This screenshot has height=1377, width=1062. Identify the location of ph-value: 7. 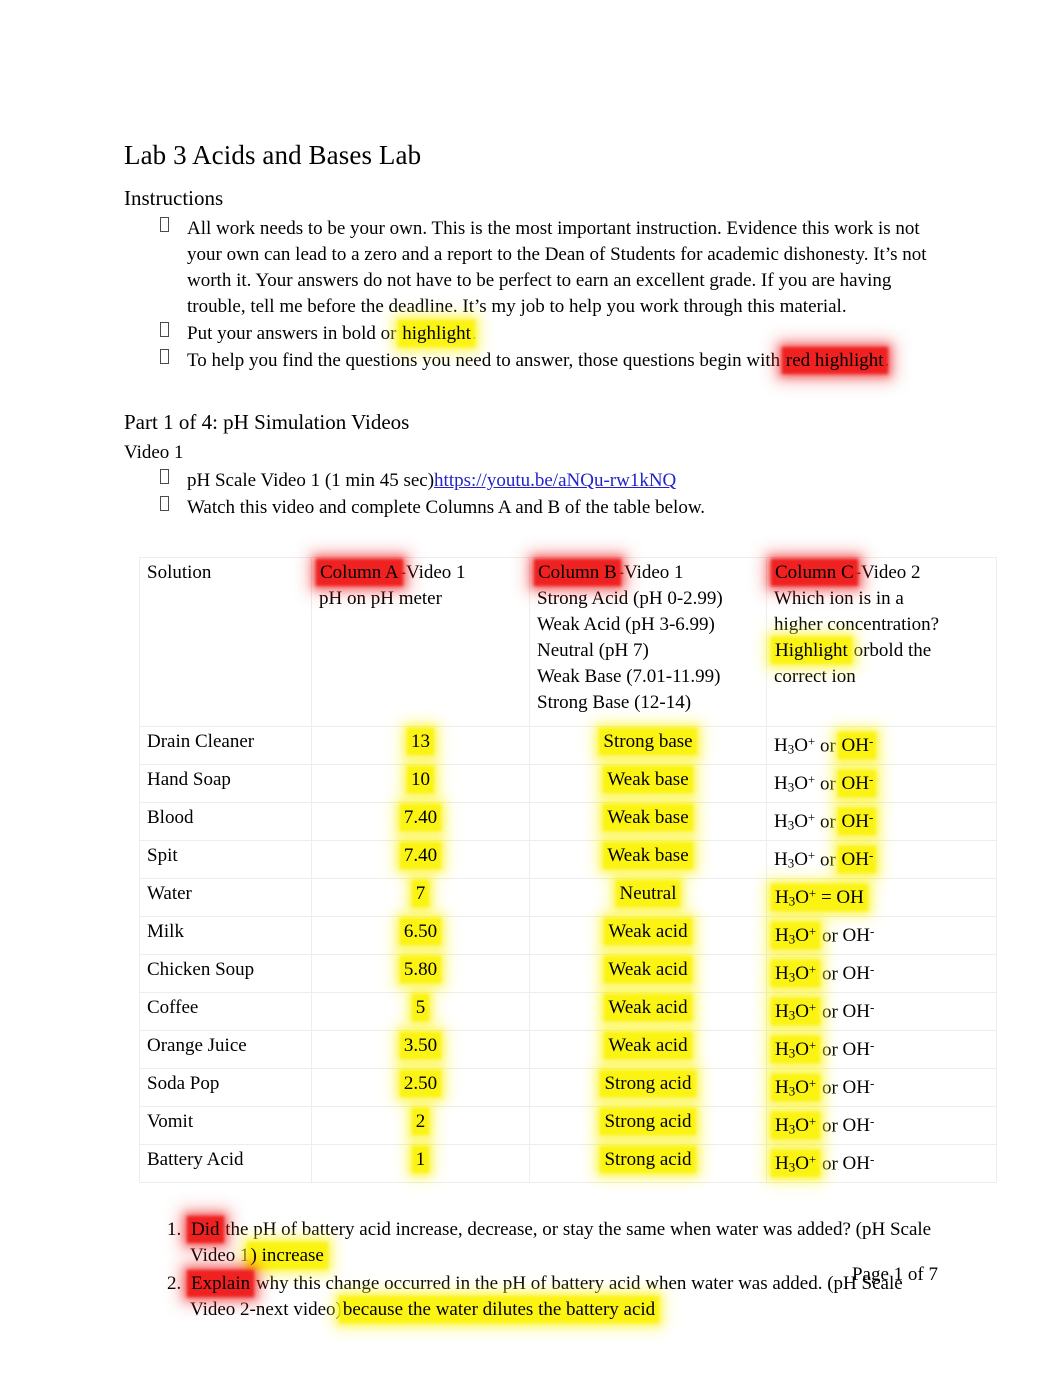
(420, 893).